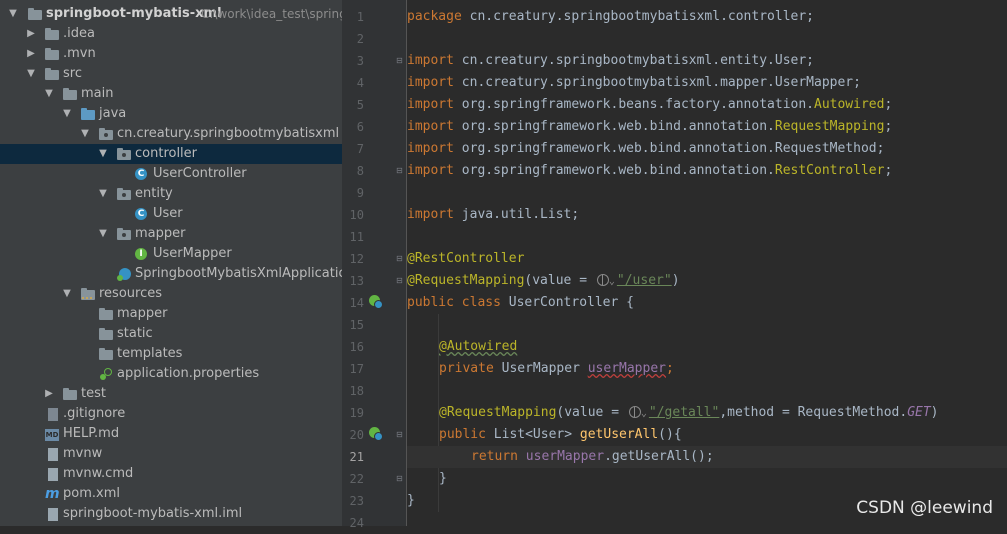 The image size is (1007, 534). What do you see at coordinates (154, 193) in the screenshot?
I see `tree-item-label: entity` at bounding box center [154, 193].